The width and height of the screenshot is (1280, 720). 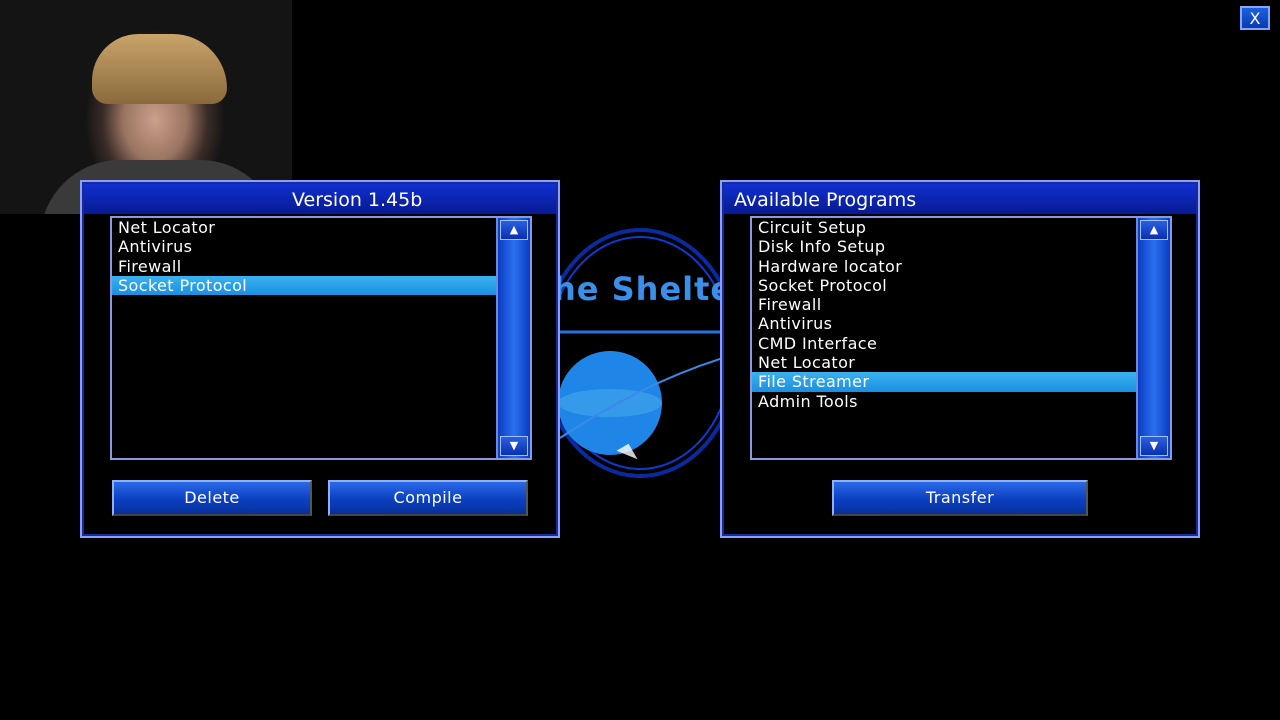 What do you see at coordinates (1255, 18) in the screenshot?
I see `close-button: X` at bounding box center [1255, 18].